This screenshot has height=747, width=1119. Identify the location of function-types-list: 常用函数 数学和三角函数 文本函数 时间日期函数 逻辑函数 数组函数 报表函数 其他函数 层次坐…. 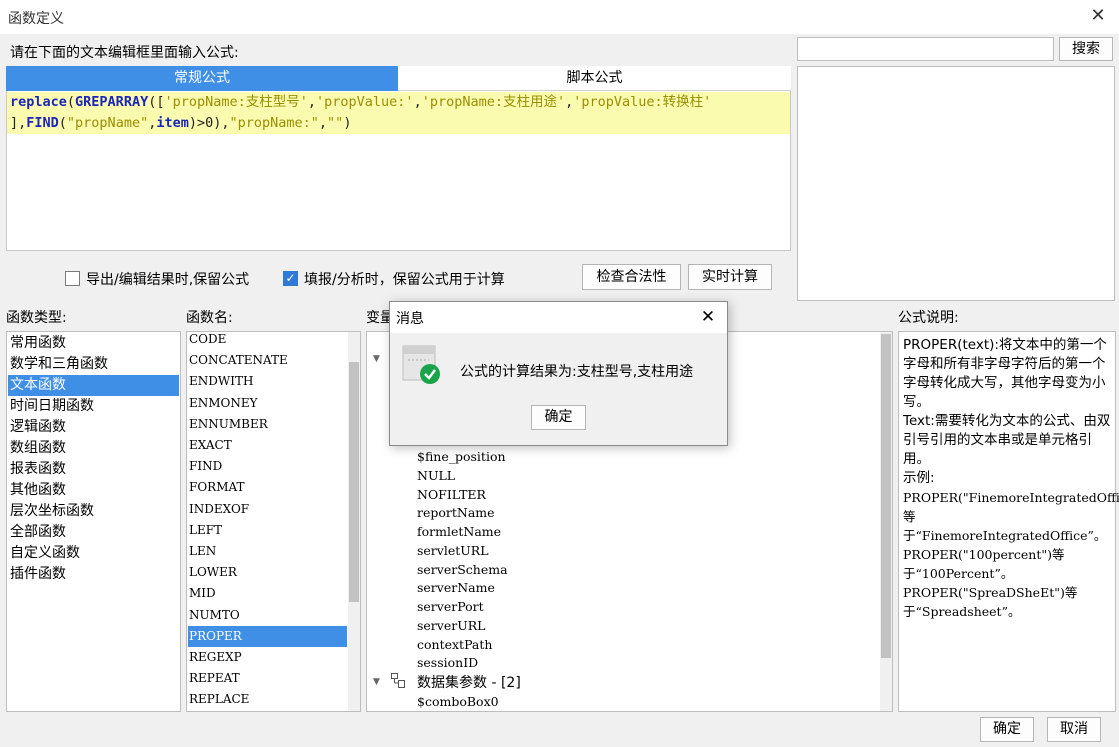
(93, 521).